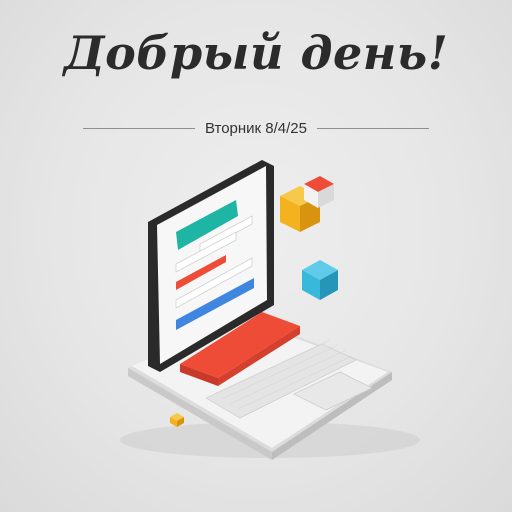  What do you see at coordinates (307, 204) in the screenshot?
I see `cube-icon` at bounding box center [307, 204].